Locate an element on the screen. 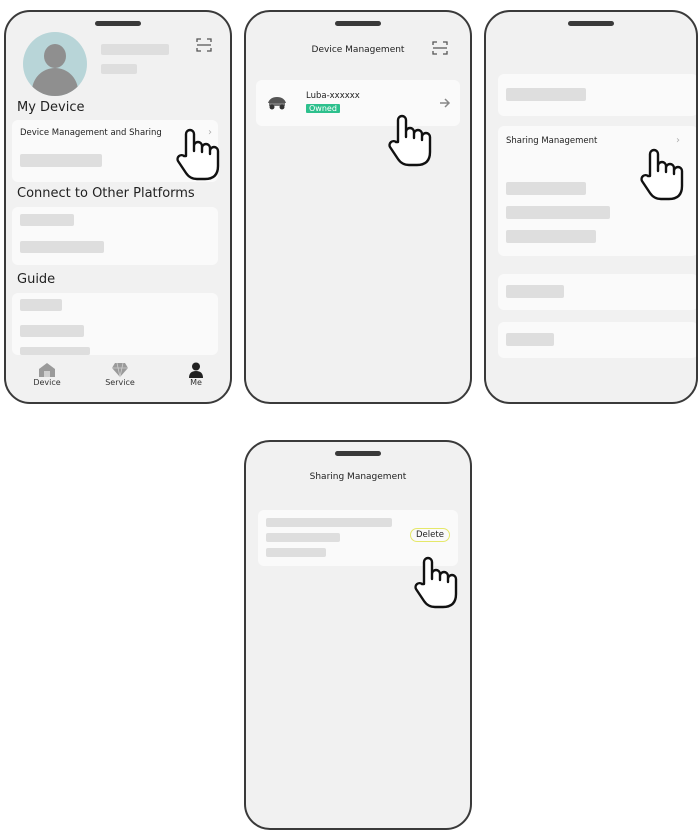 The image size is (700, 830). settings-card-bottom is located at coordinates (597, 340).